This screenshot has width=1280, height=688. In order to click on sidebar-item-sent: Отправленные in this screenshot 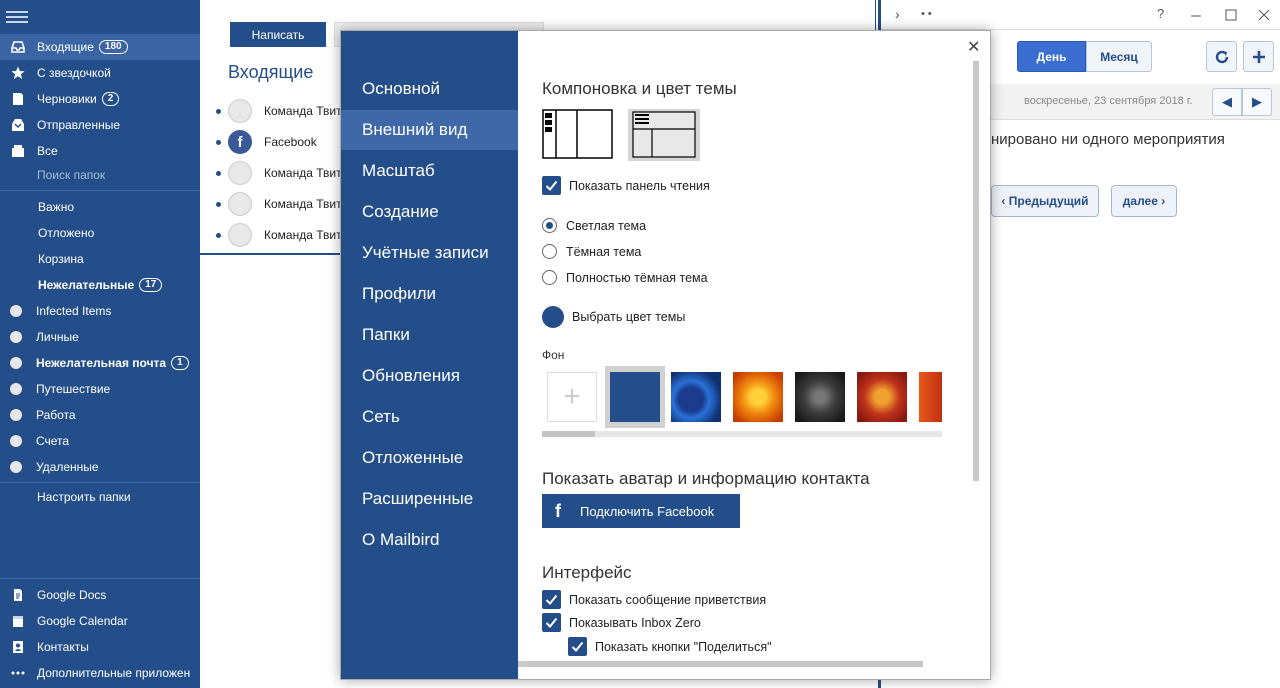, I will do `click(100, 125)`.